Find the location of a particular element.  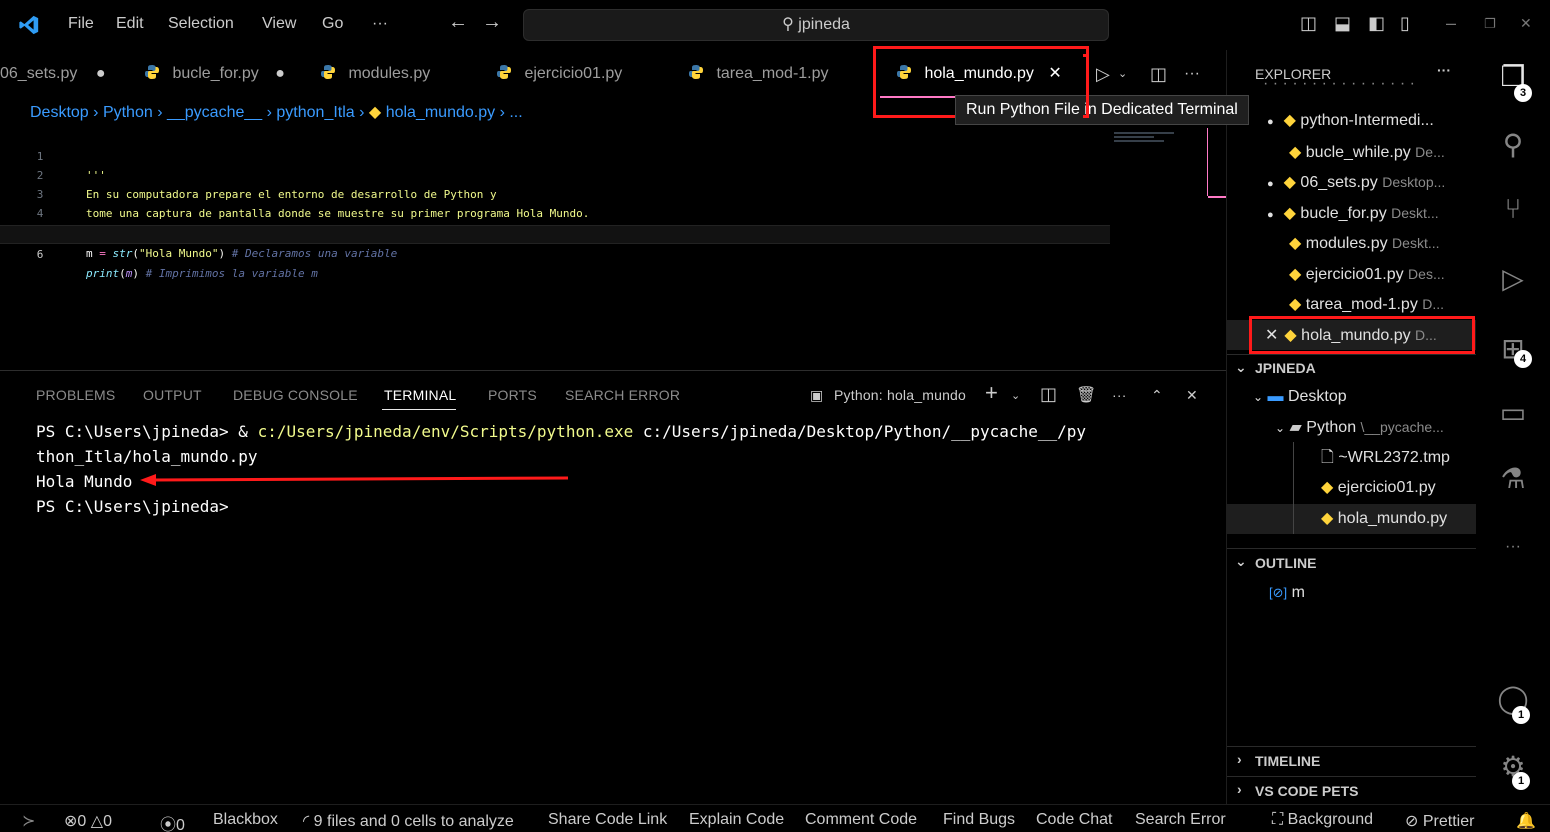

outline-item: [⊘] m is located at coordinates (1287, 593).